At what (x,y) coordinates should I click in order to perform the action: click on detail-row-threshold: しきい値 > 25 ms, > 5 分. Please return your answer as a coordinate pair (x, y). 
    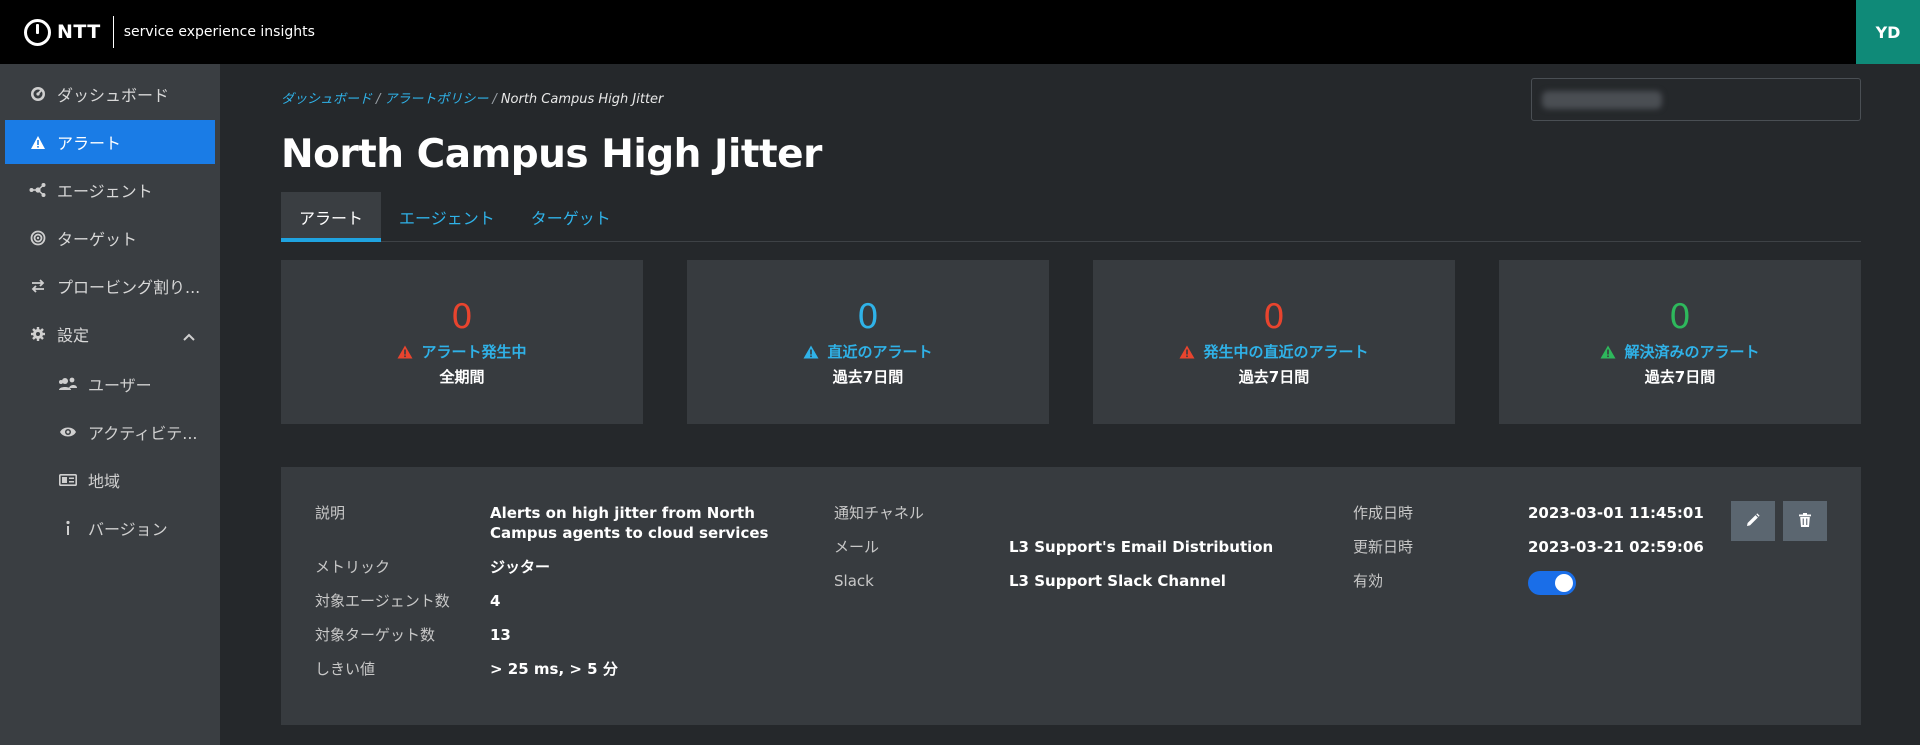
    Looking at the image, I should click on (555, 669).